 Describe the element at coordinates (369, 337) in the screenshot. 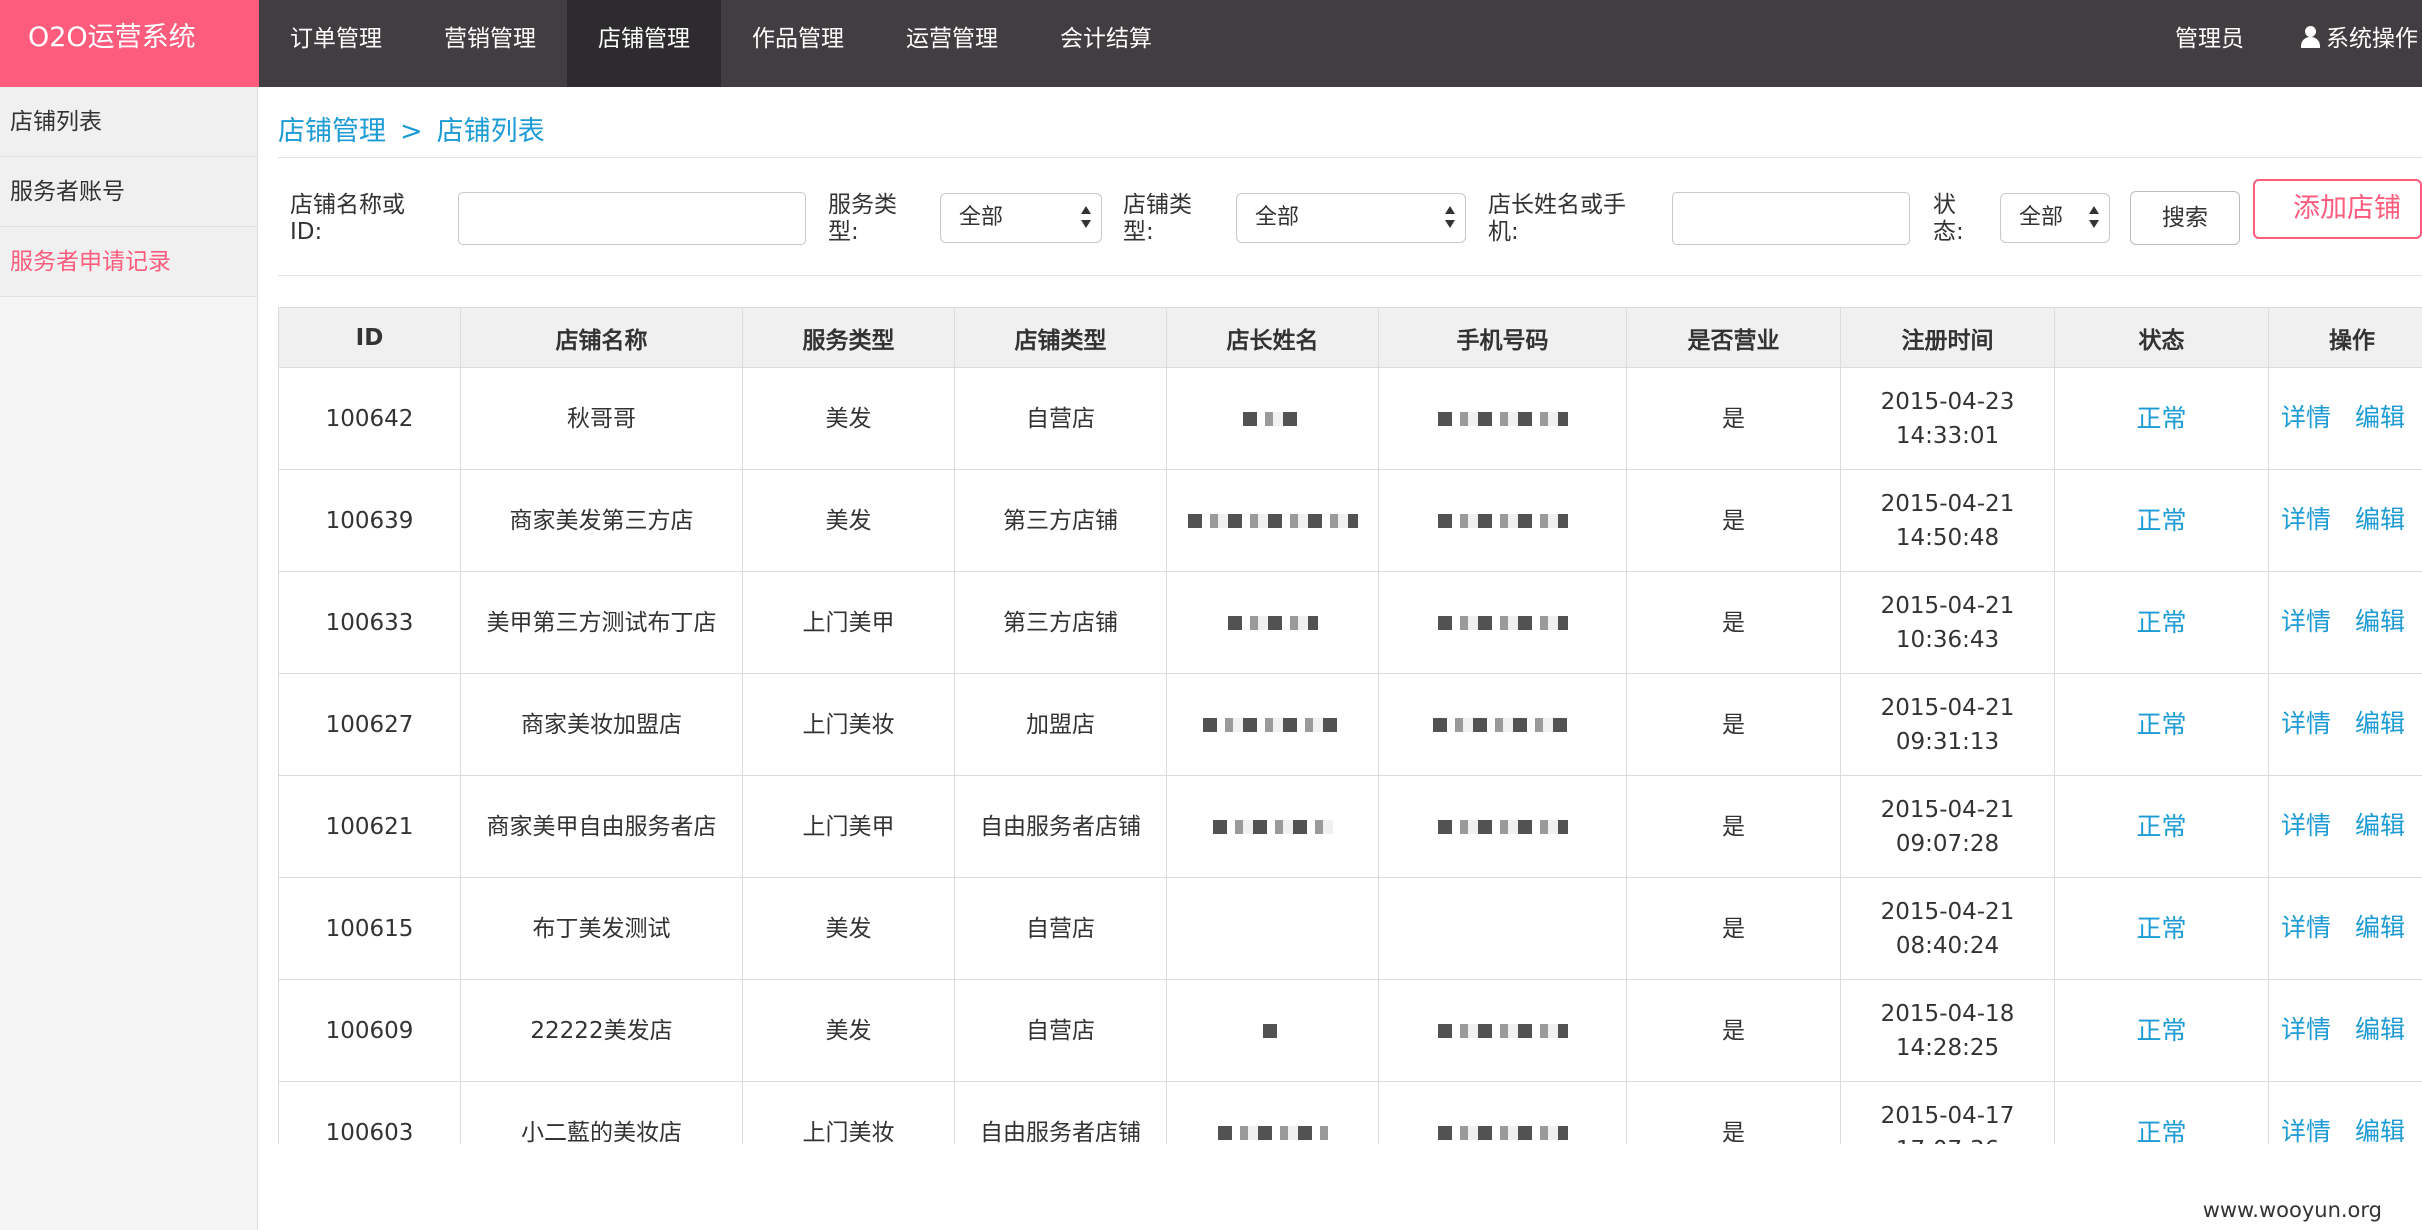

I see `col-header-id: ID` at that location.